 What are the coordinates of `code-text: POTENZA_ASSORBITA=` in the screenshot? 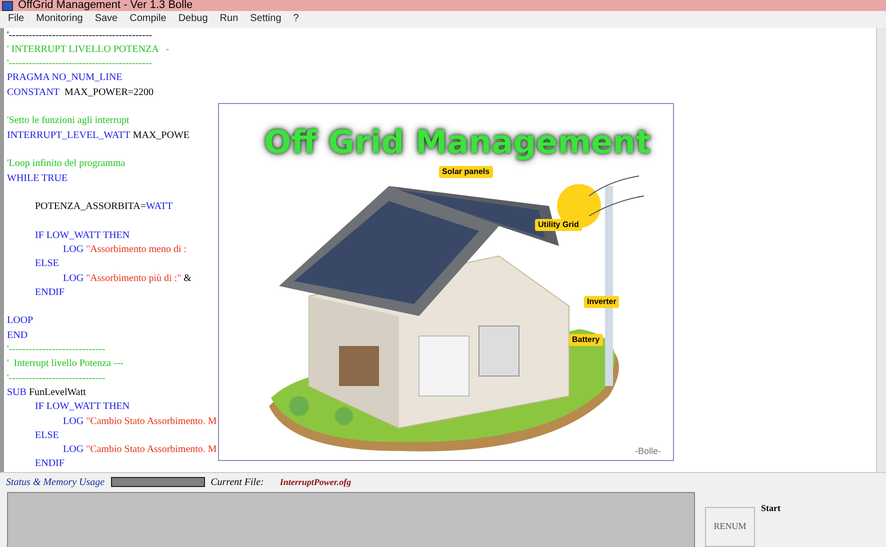 It's located at (90, 207).